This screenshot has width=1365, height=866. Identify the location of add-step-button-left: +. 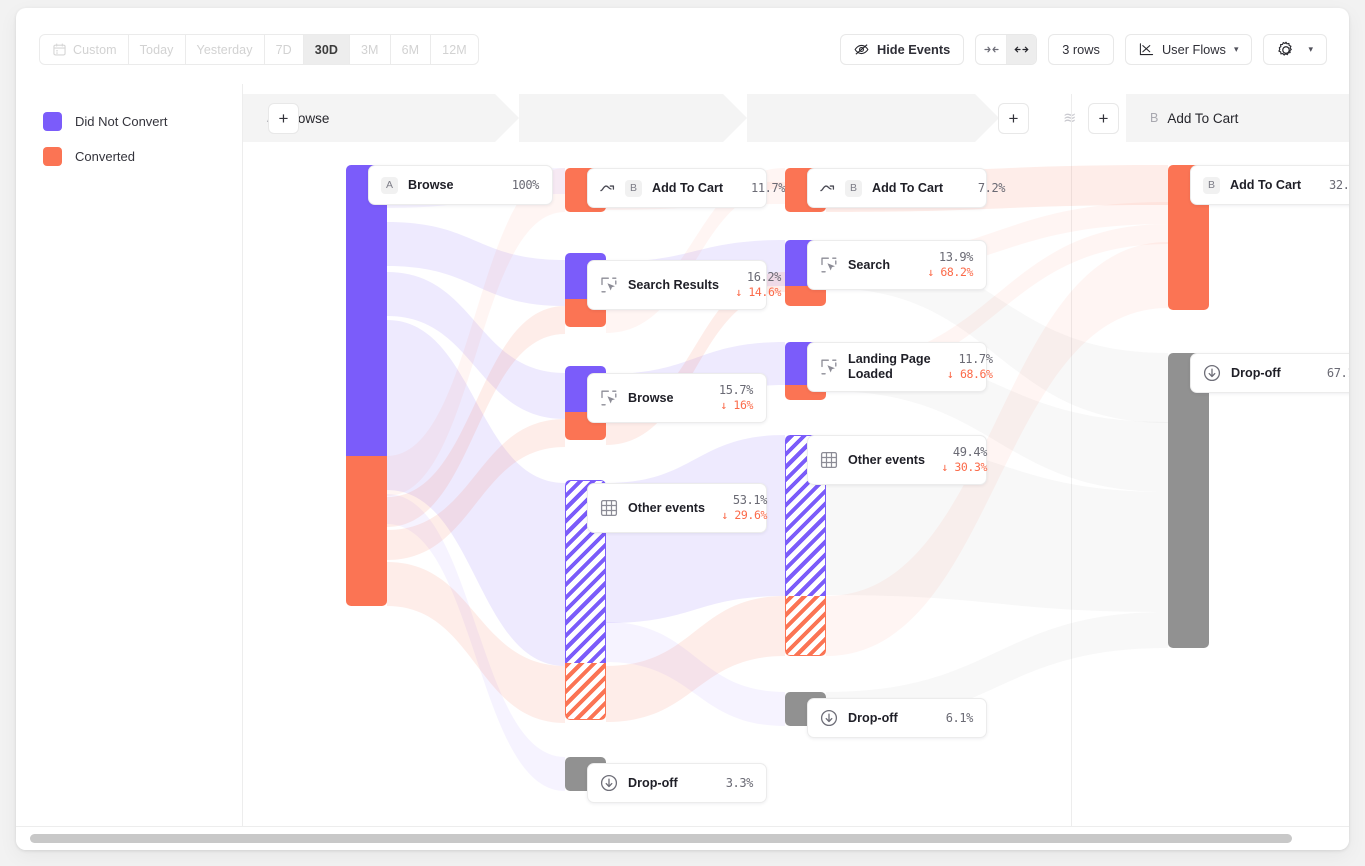
(283, 118).